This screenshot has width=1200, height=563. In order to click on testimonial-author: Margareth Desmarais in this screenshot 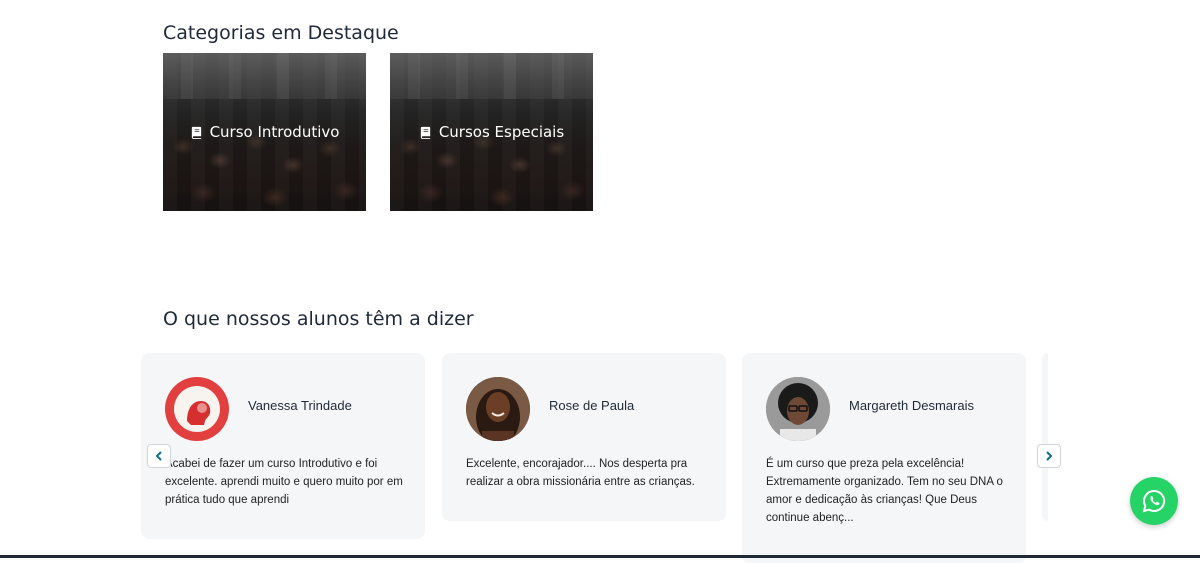, I will do `click(911, 405)`.